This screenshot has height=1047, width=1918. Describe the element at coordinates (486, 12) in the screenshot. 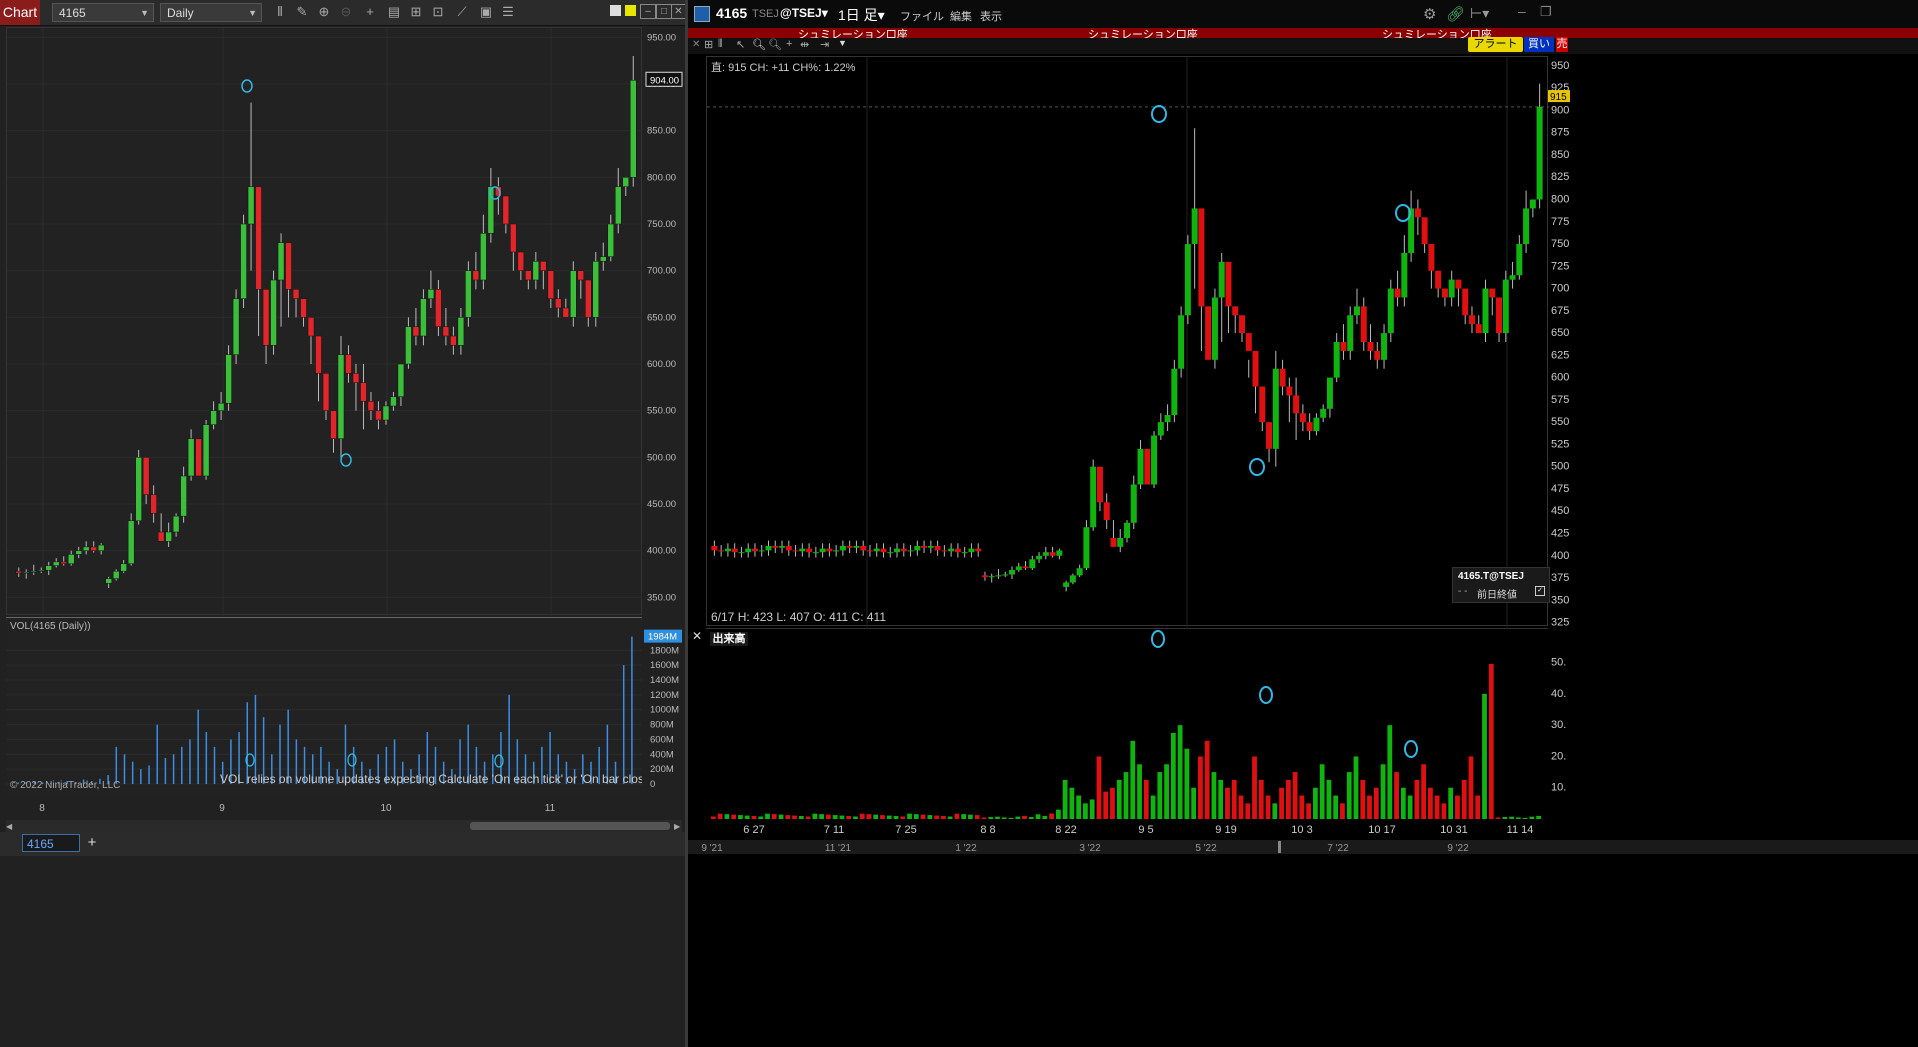

I see `indicators-icon: ▣` at that location.